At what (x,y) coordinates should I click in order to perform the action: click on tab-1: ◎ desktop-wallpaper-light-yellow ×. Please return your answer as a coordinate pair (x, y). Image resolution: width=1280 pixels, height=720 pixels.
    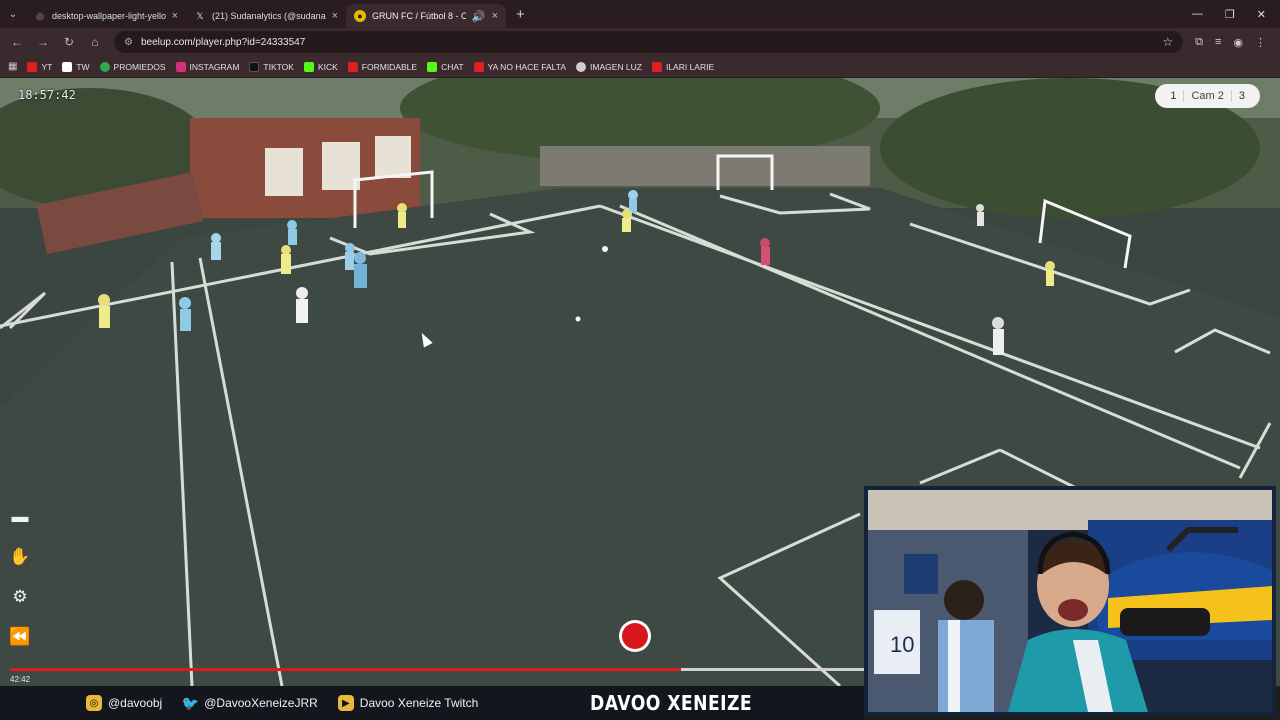
    Looking at the image, I should click on (106, 16).